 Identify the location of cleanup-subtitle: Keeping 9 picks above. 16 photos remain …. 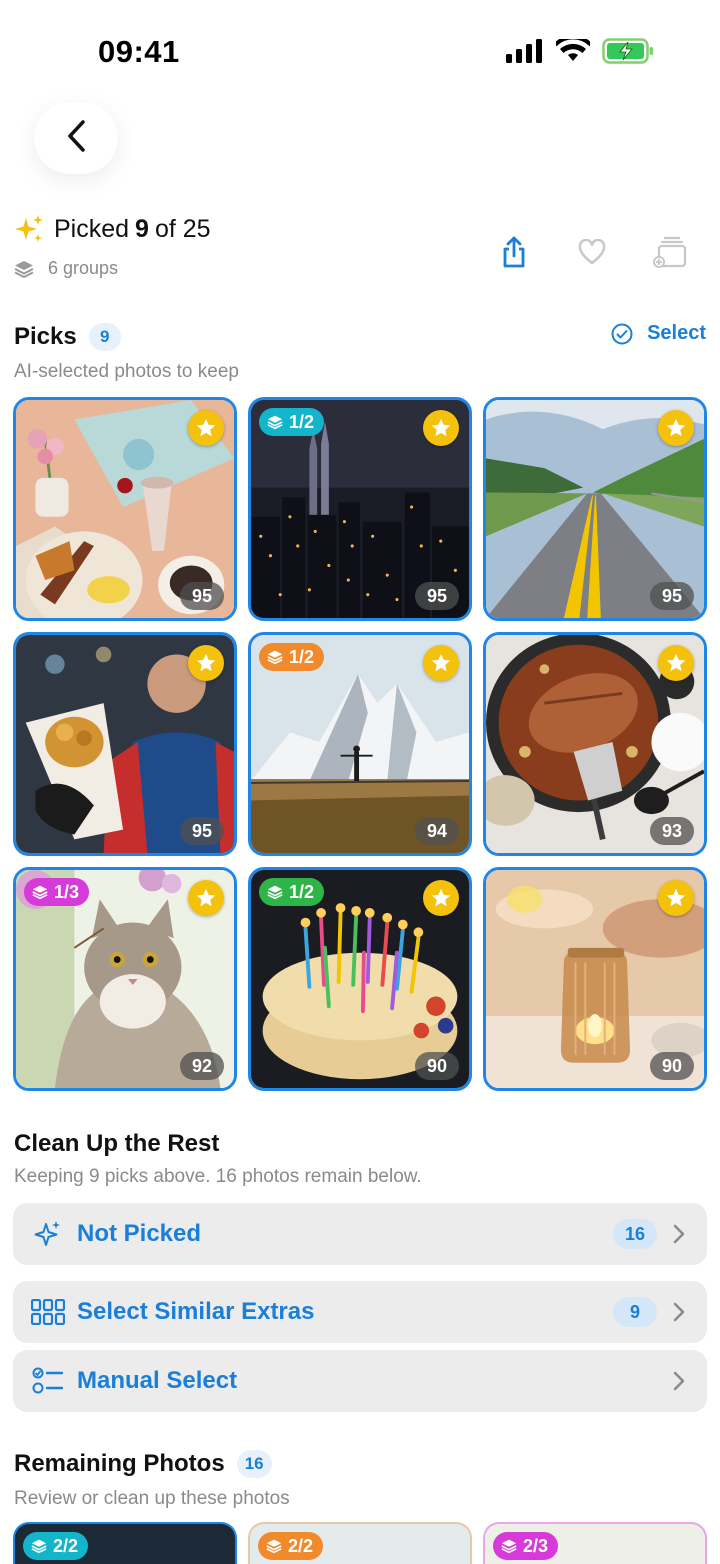
(218, 1176).